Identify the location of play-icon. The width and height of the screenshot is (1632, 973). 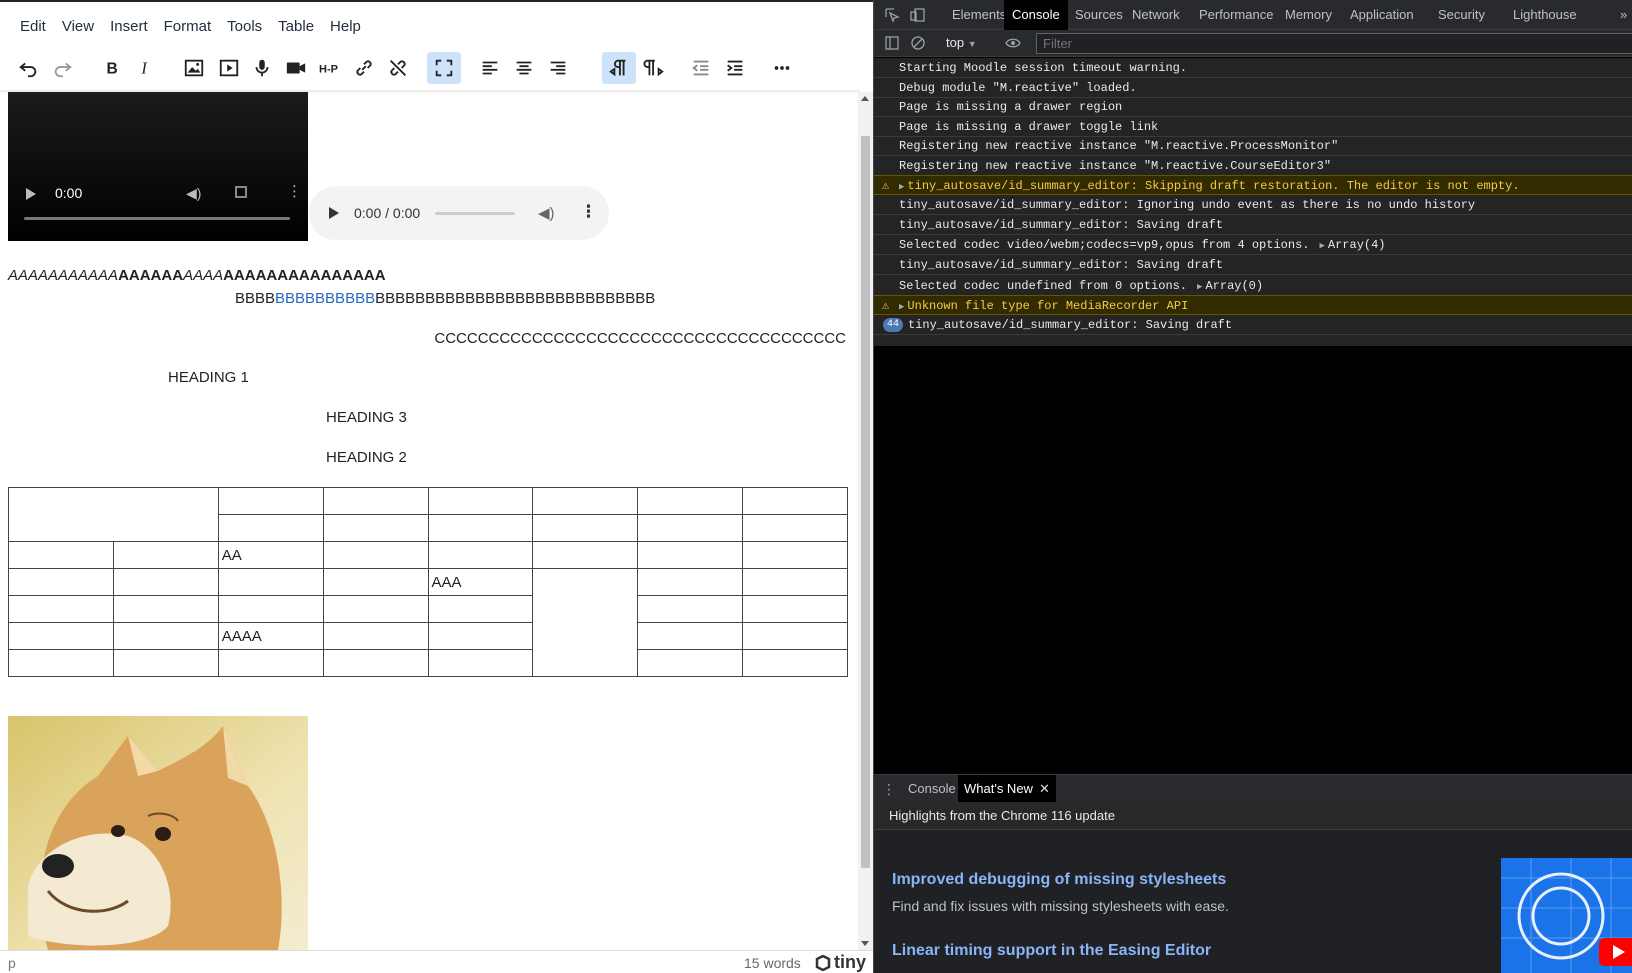
(31, 194).